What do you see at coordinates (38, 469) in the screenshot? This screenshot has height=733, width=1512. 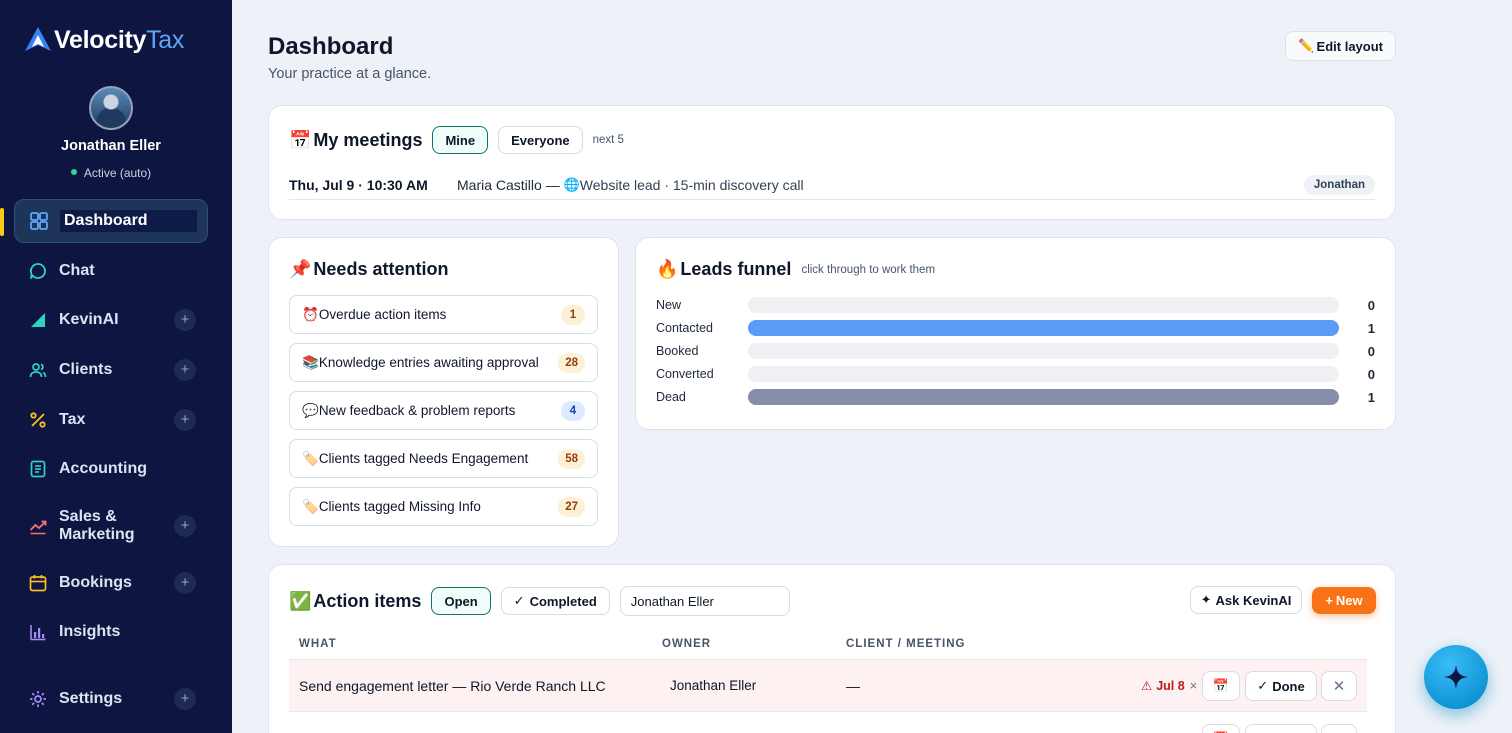 I see `ledger-icon` at bounding box center [38, 469].